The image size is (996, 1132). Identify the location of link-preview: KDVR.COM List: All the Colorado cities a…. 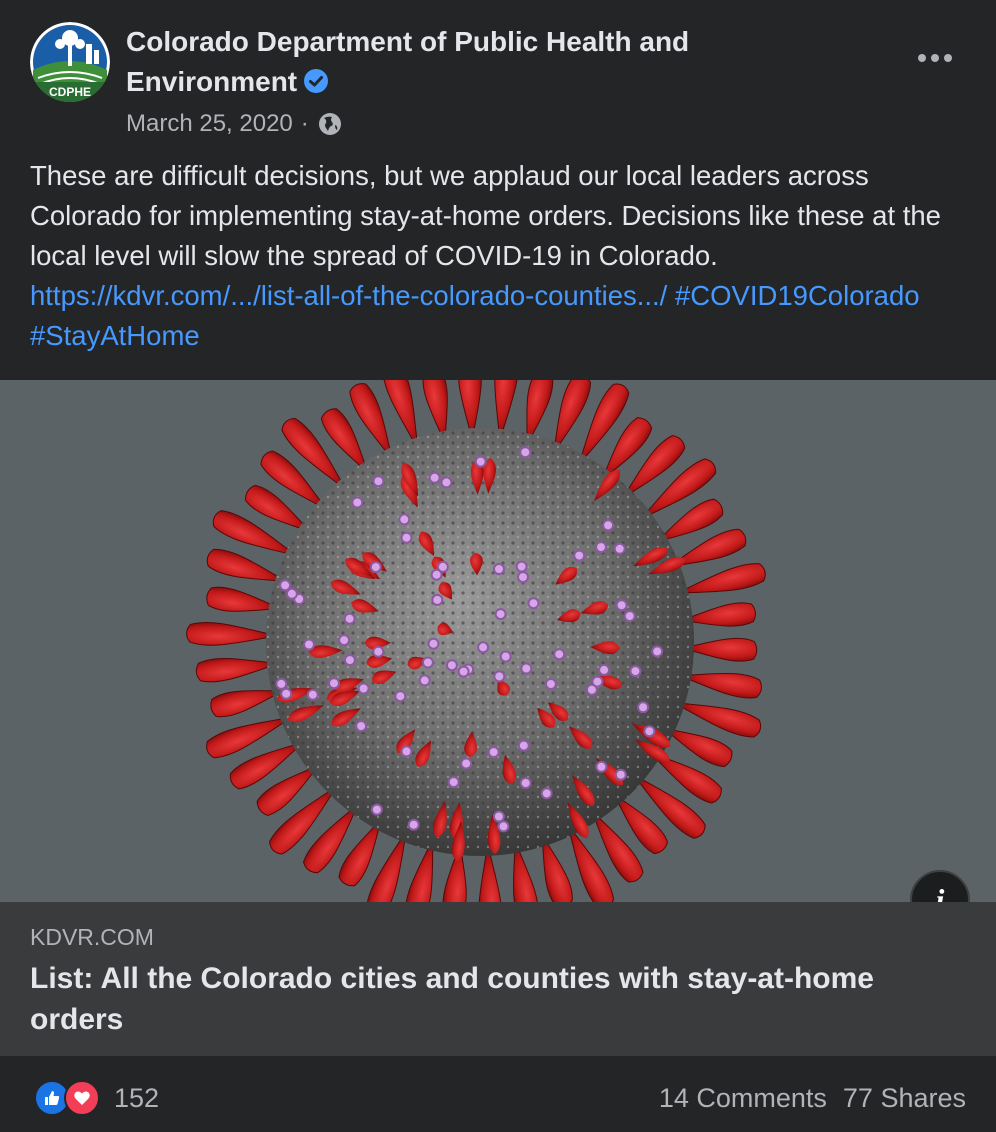
(498, 979).